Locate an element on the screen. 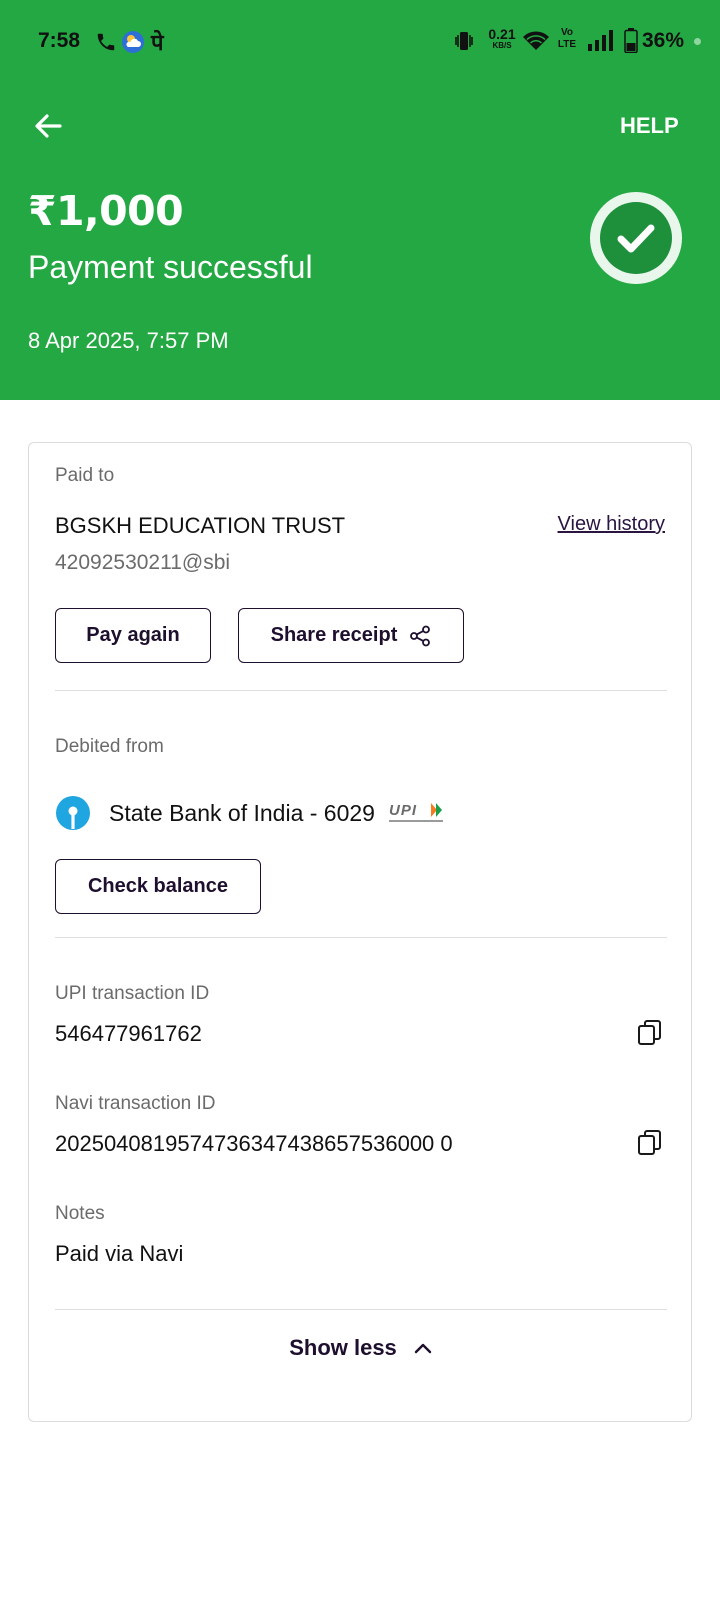  success-check-icon is located at coordinates (636, 238).